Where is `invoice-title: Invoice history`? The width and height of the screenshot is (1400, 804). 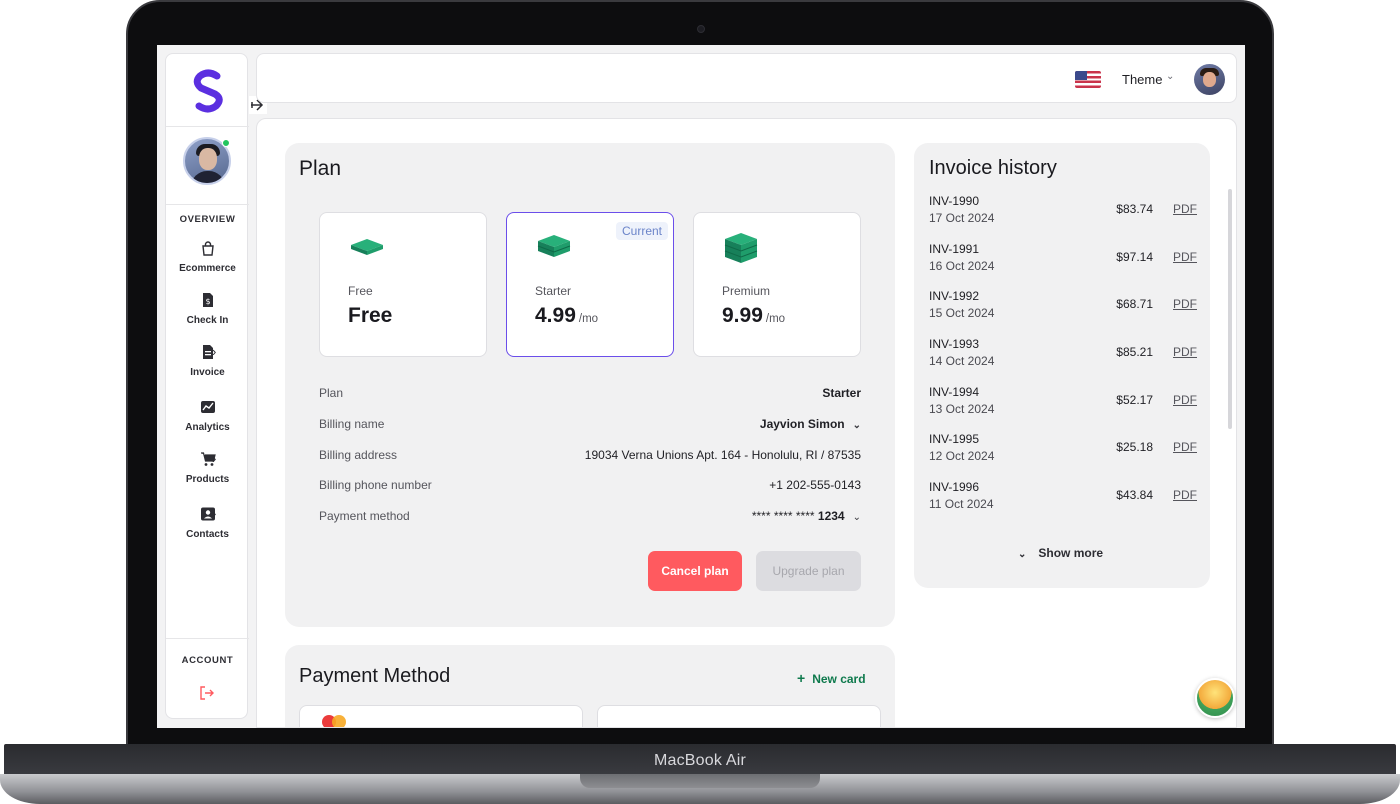
invoice-title: Invoice history is located at coordinates (993, 168).